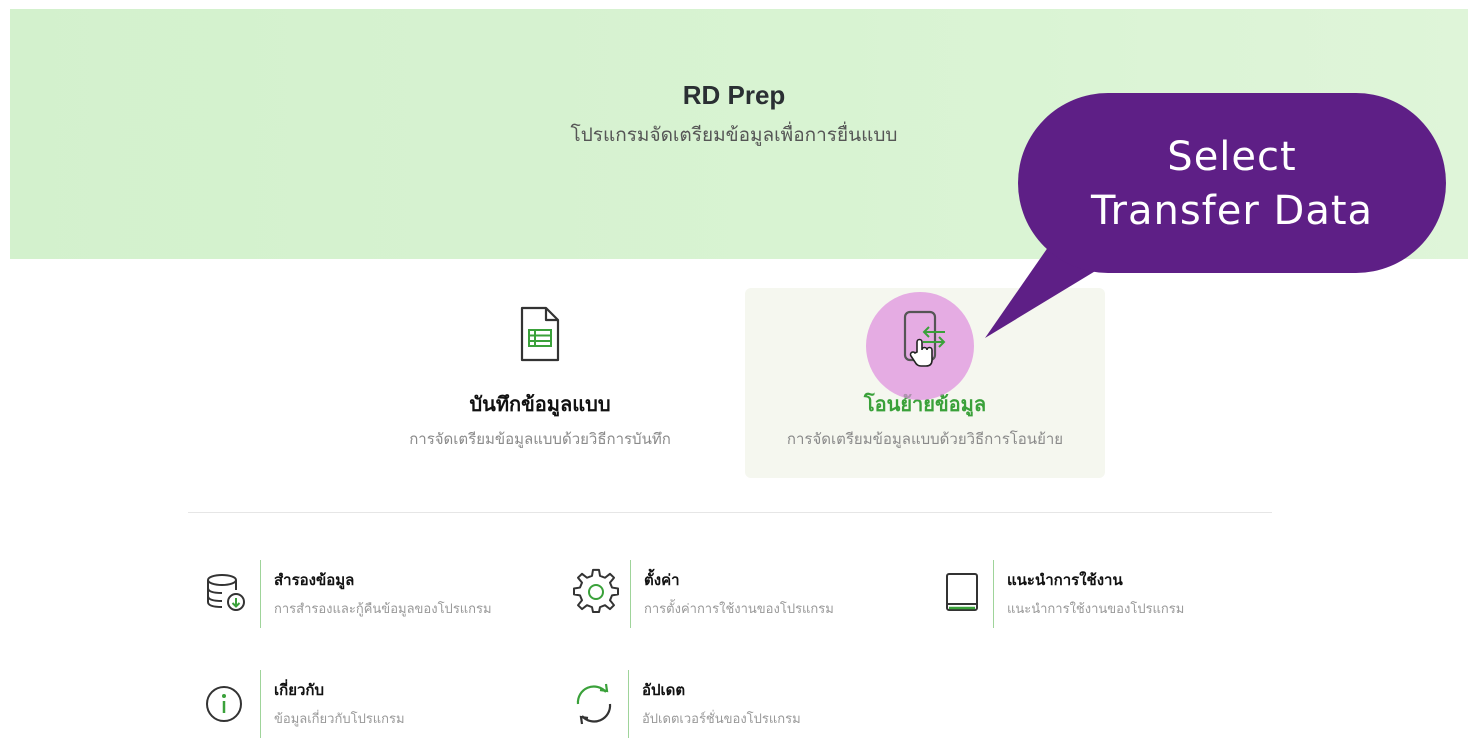 Image resolution: width=1468 pixels, height=740 pixels. What do you see at coordinates (662, 580) in the screenshot?
I see `settings-title: ตั้งค่า` at bounding box center [662, 580].